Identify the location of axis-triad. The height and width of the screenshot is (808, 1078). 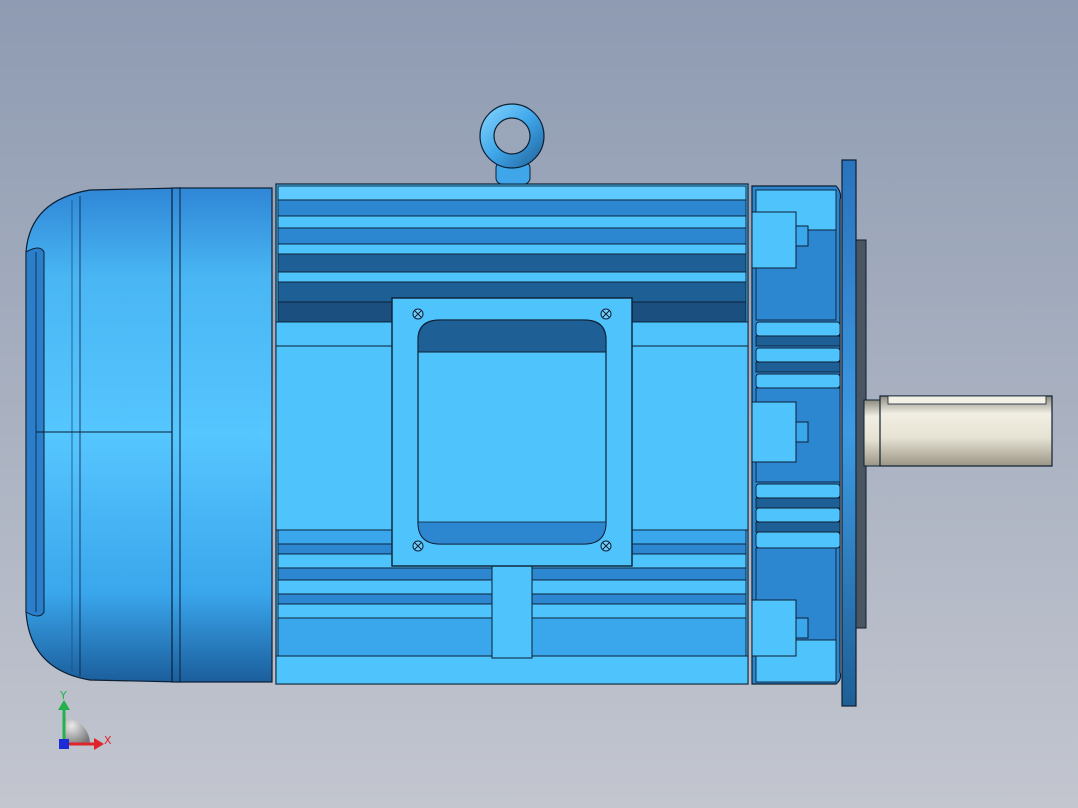
(81, 725).